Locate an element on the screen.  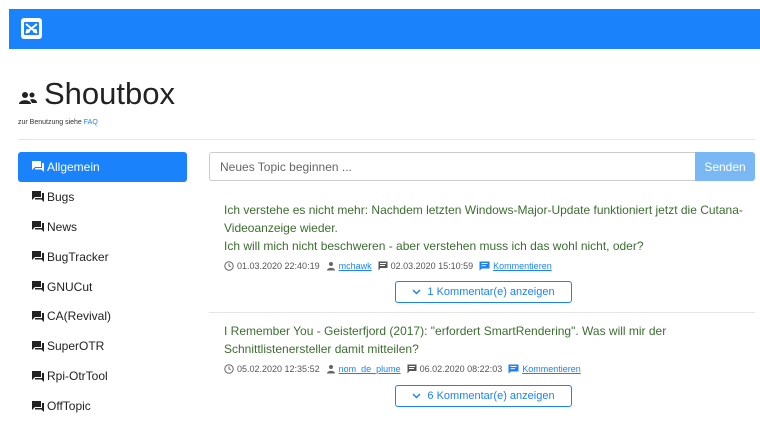
show-comments-button: 6 Kommentar(e) anzeigen is located at coordinates (483, 396).